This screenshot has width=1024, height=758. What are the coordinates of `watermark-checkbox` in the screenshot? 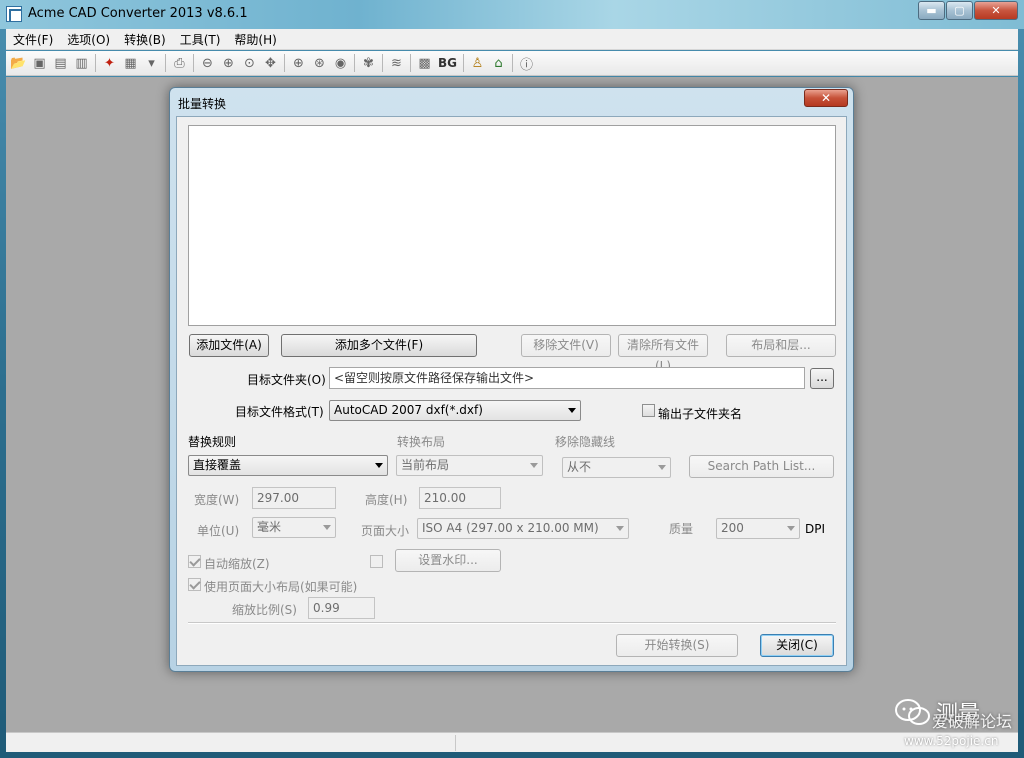 It's located at (376, 561).